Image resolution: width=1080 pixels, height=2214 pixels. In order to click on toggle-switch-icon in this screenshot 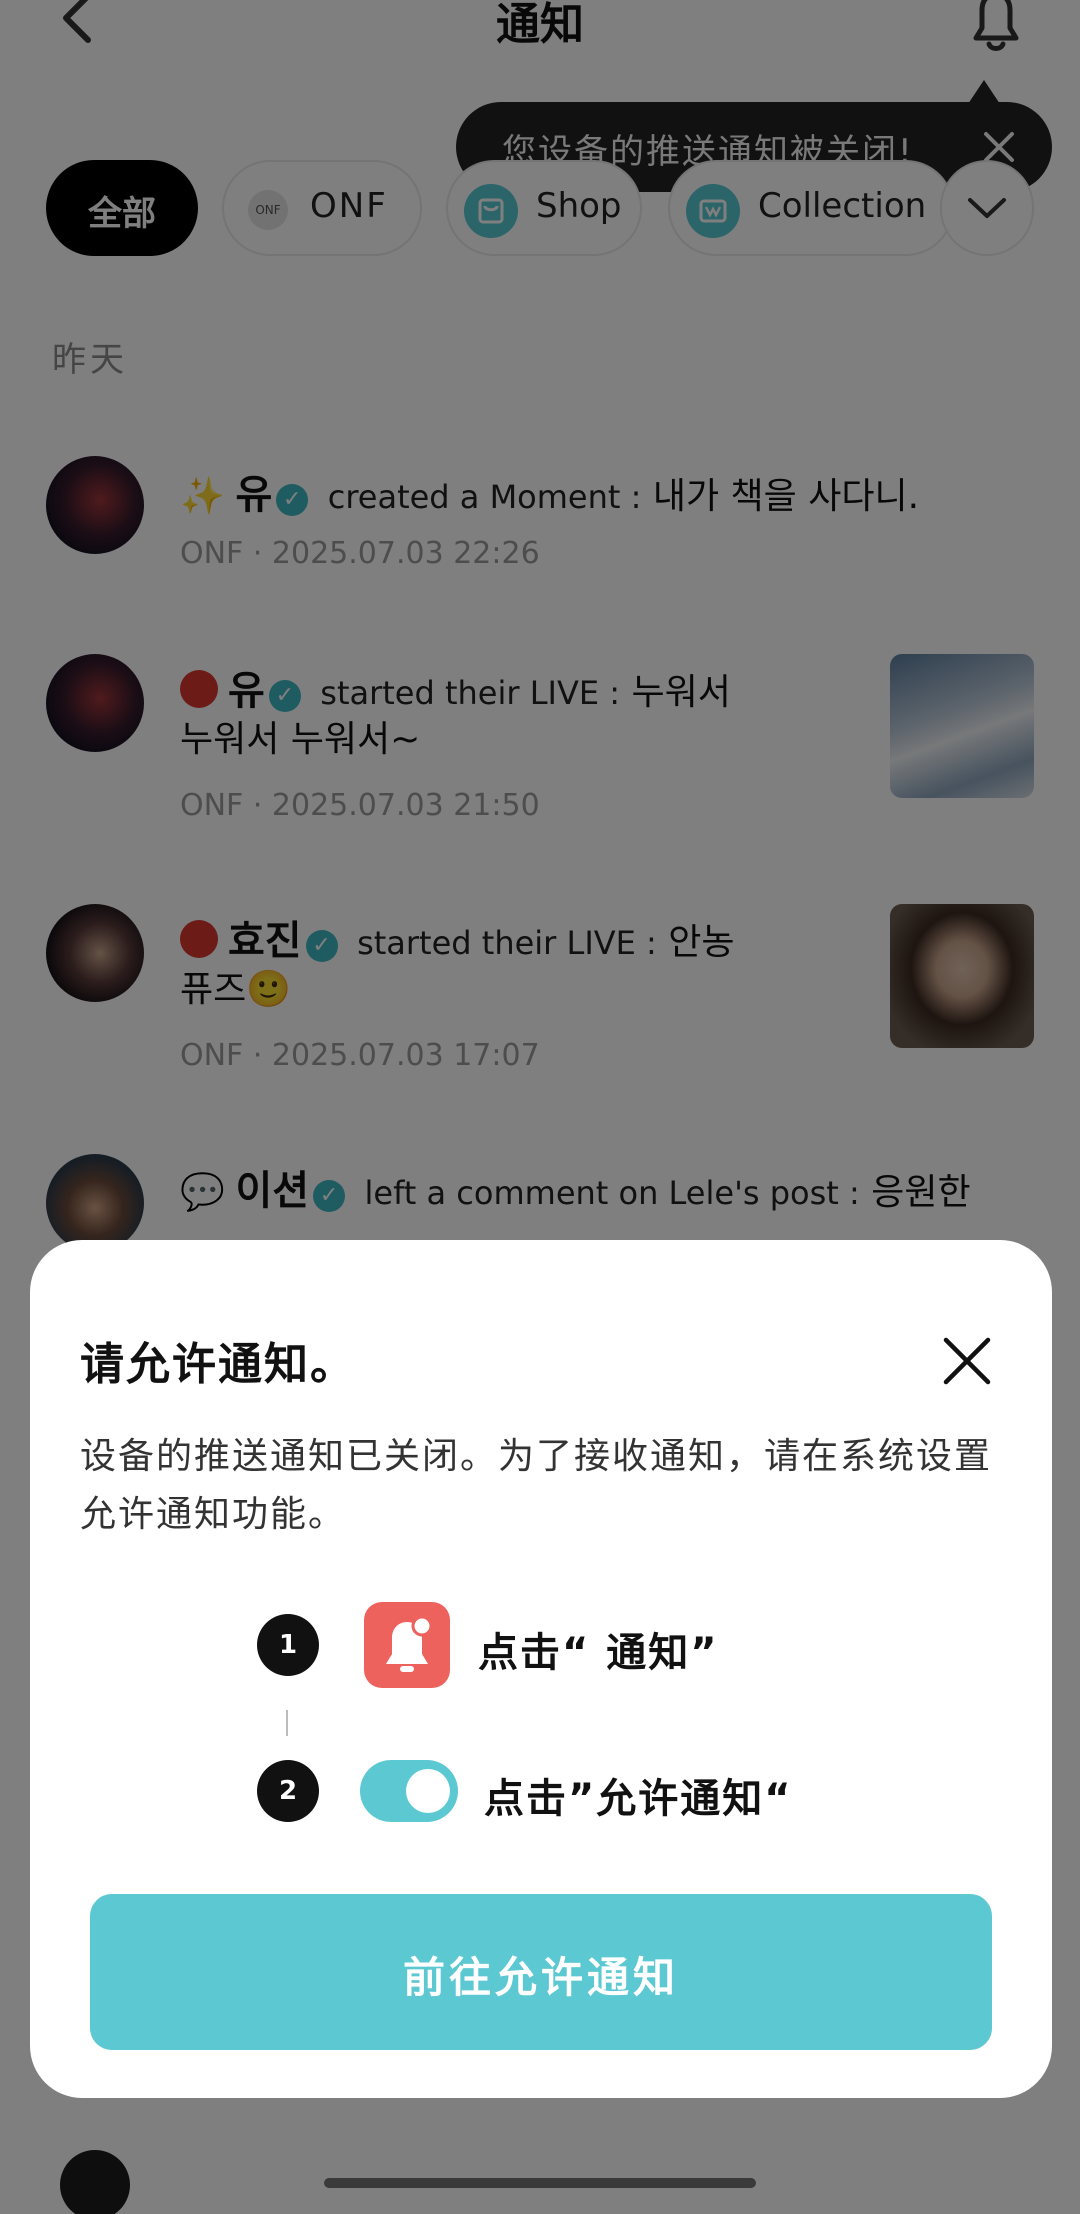, I will do `click(409, 1791)`.